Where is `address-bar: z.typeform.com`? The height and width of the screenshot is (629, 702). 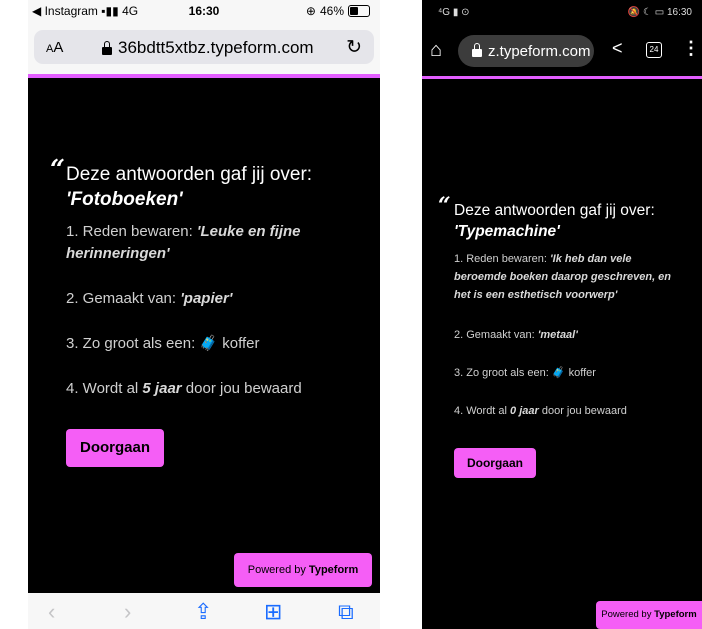 address-bar: z.typeform.com is located at coordinates (526, 51).